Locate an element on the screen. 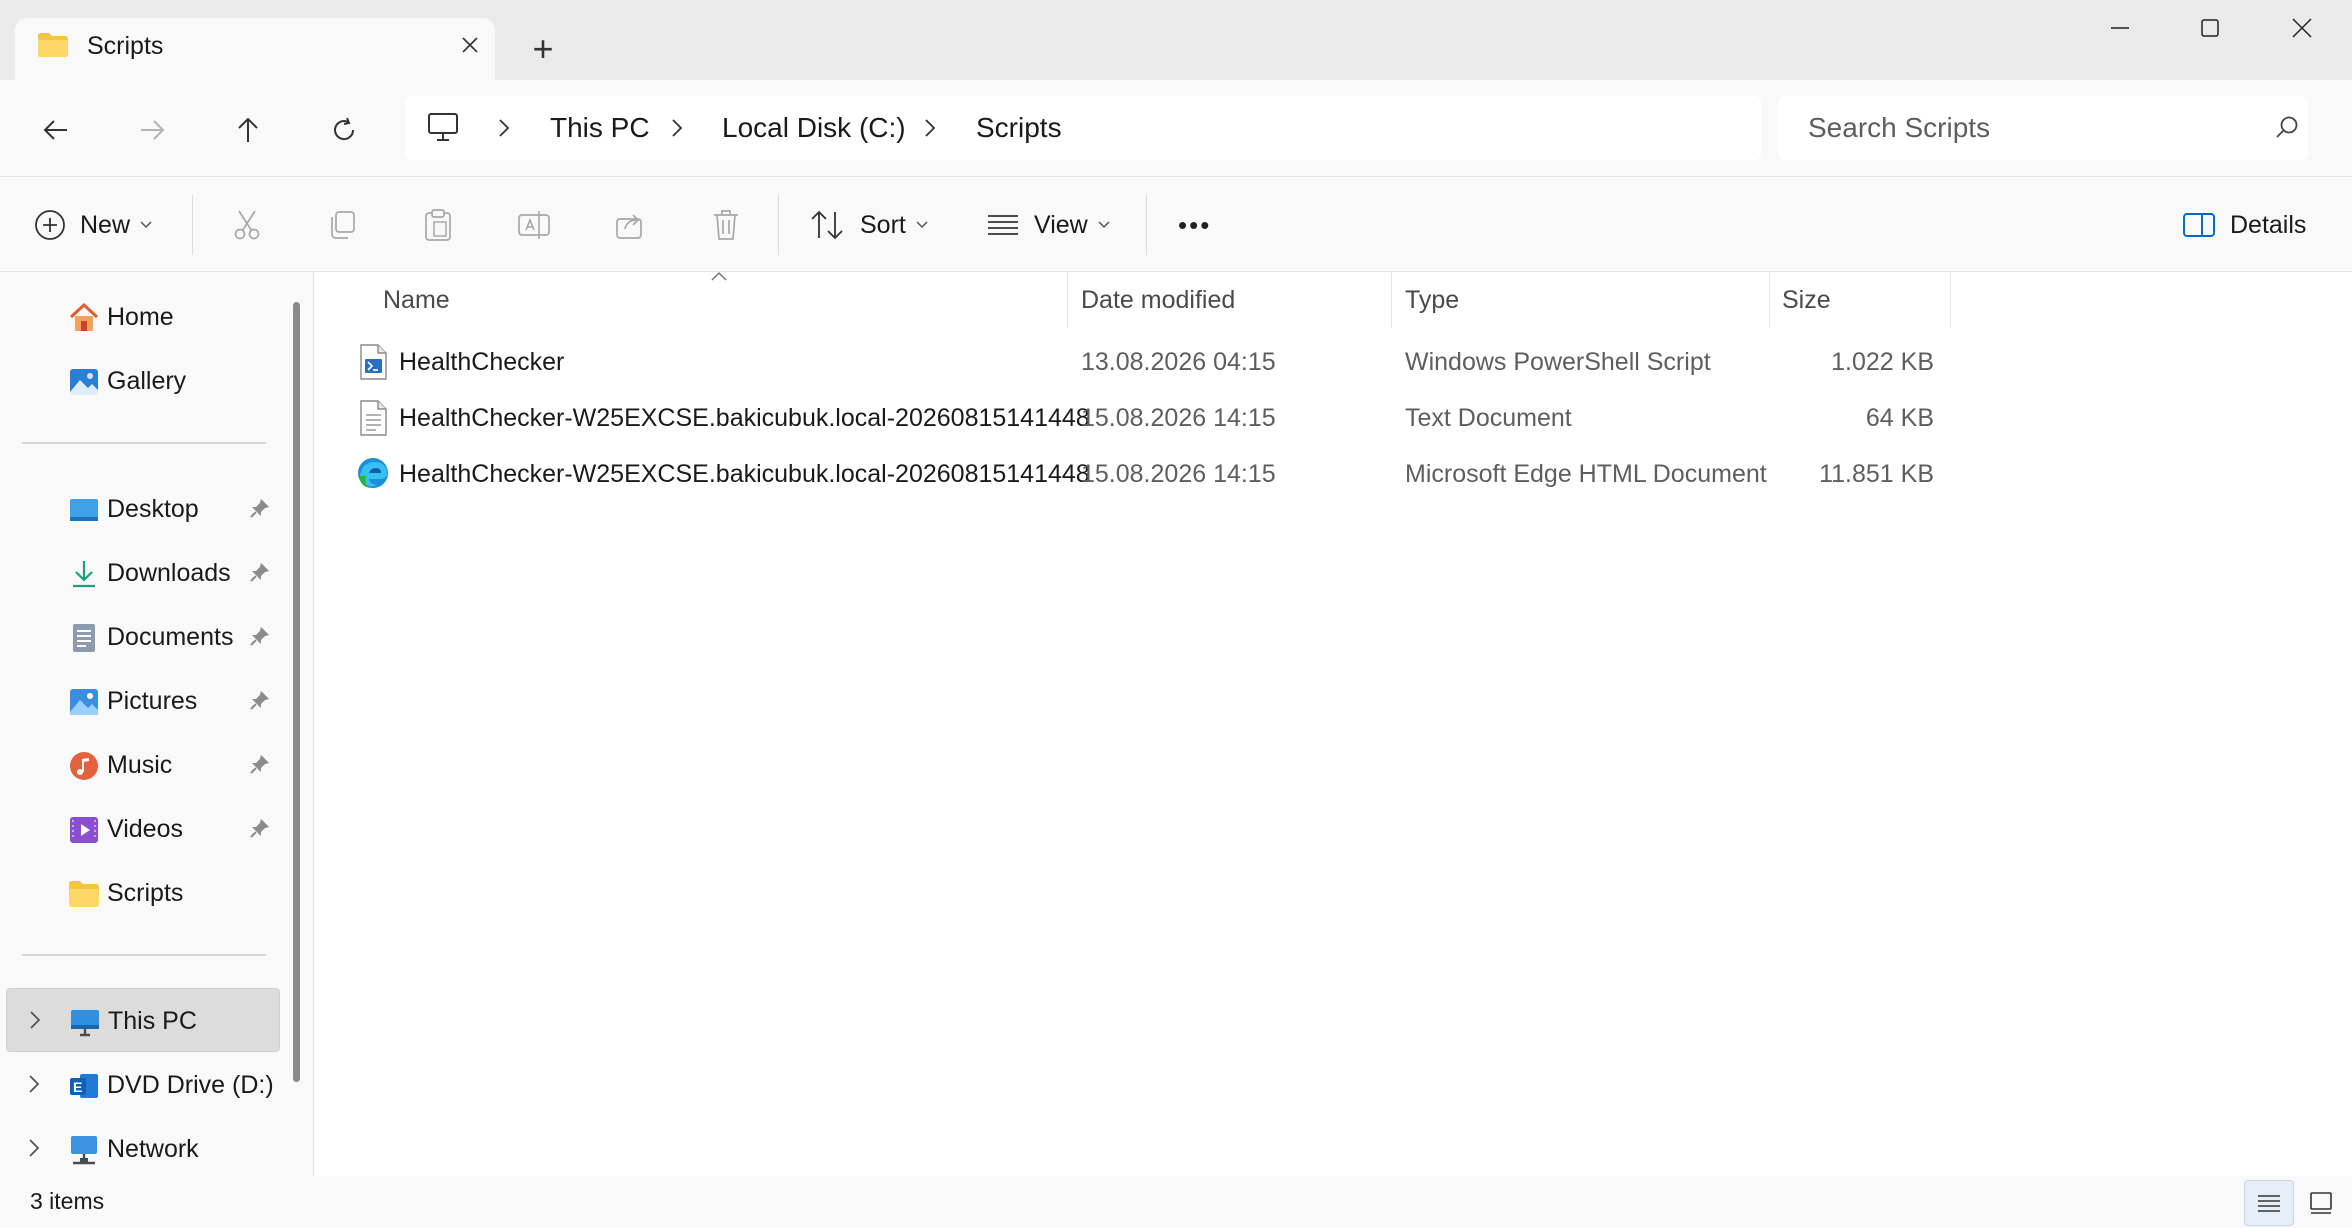 The height and width of the screenshot is (1228, 2352). videos-icon is located at coordinates (84, 830).